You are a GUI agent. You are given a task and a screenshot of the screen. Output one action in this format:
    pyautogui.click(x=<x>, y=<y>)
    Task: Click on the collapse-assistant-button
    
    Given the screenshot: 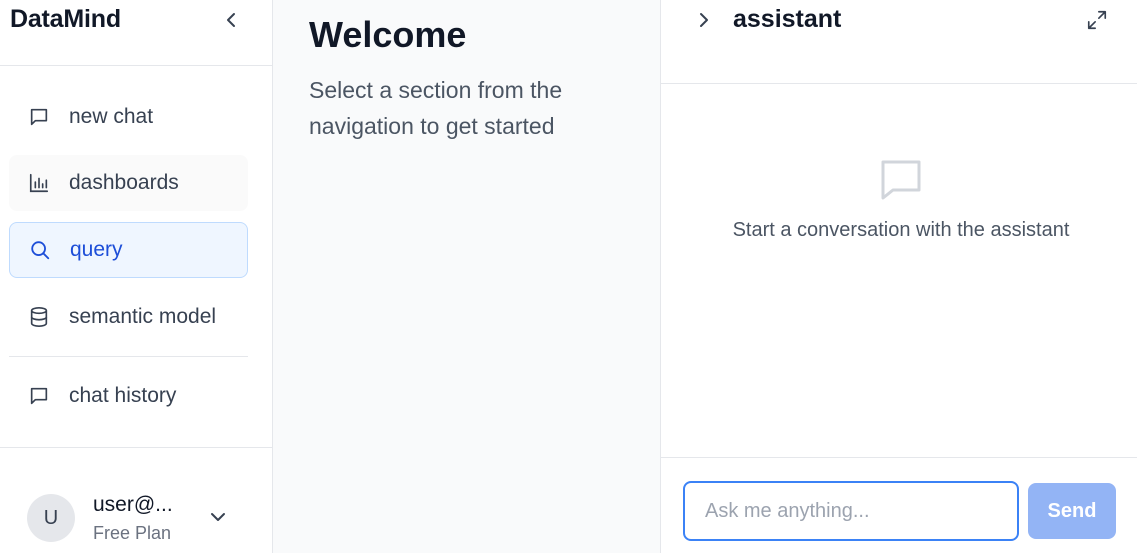 What is the action you would take?
    pyautogui.click(x=704, y=20)
    